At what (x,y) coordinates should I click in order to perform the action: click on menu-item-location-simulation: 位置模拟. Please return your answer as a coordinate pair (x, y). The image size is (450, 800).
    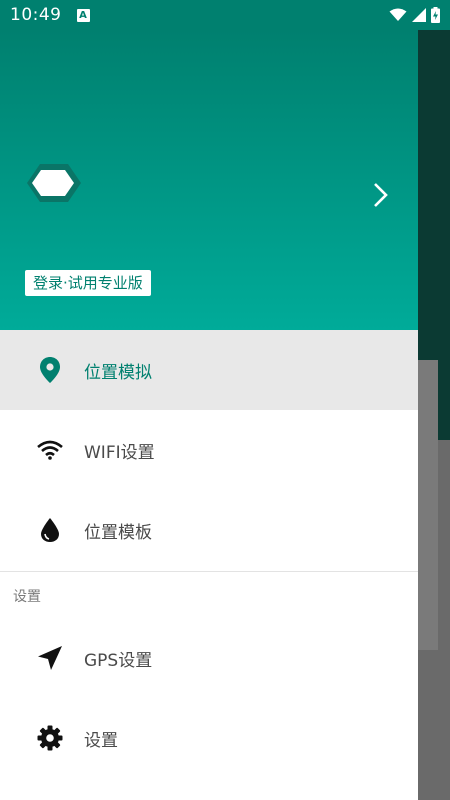
    Looking at the image, I should click on (209, 370).